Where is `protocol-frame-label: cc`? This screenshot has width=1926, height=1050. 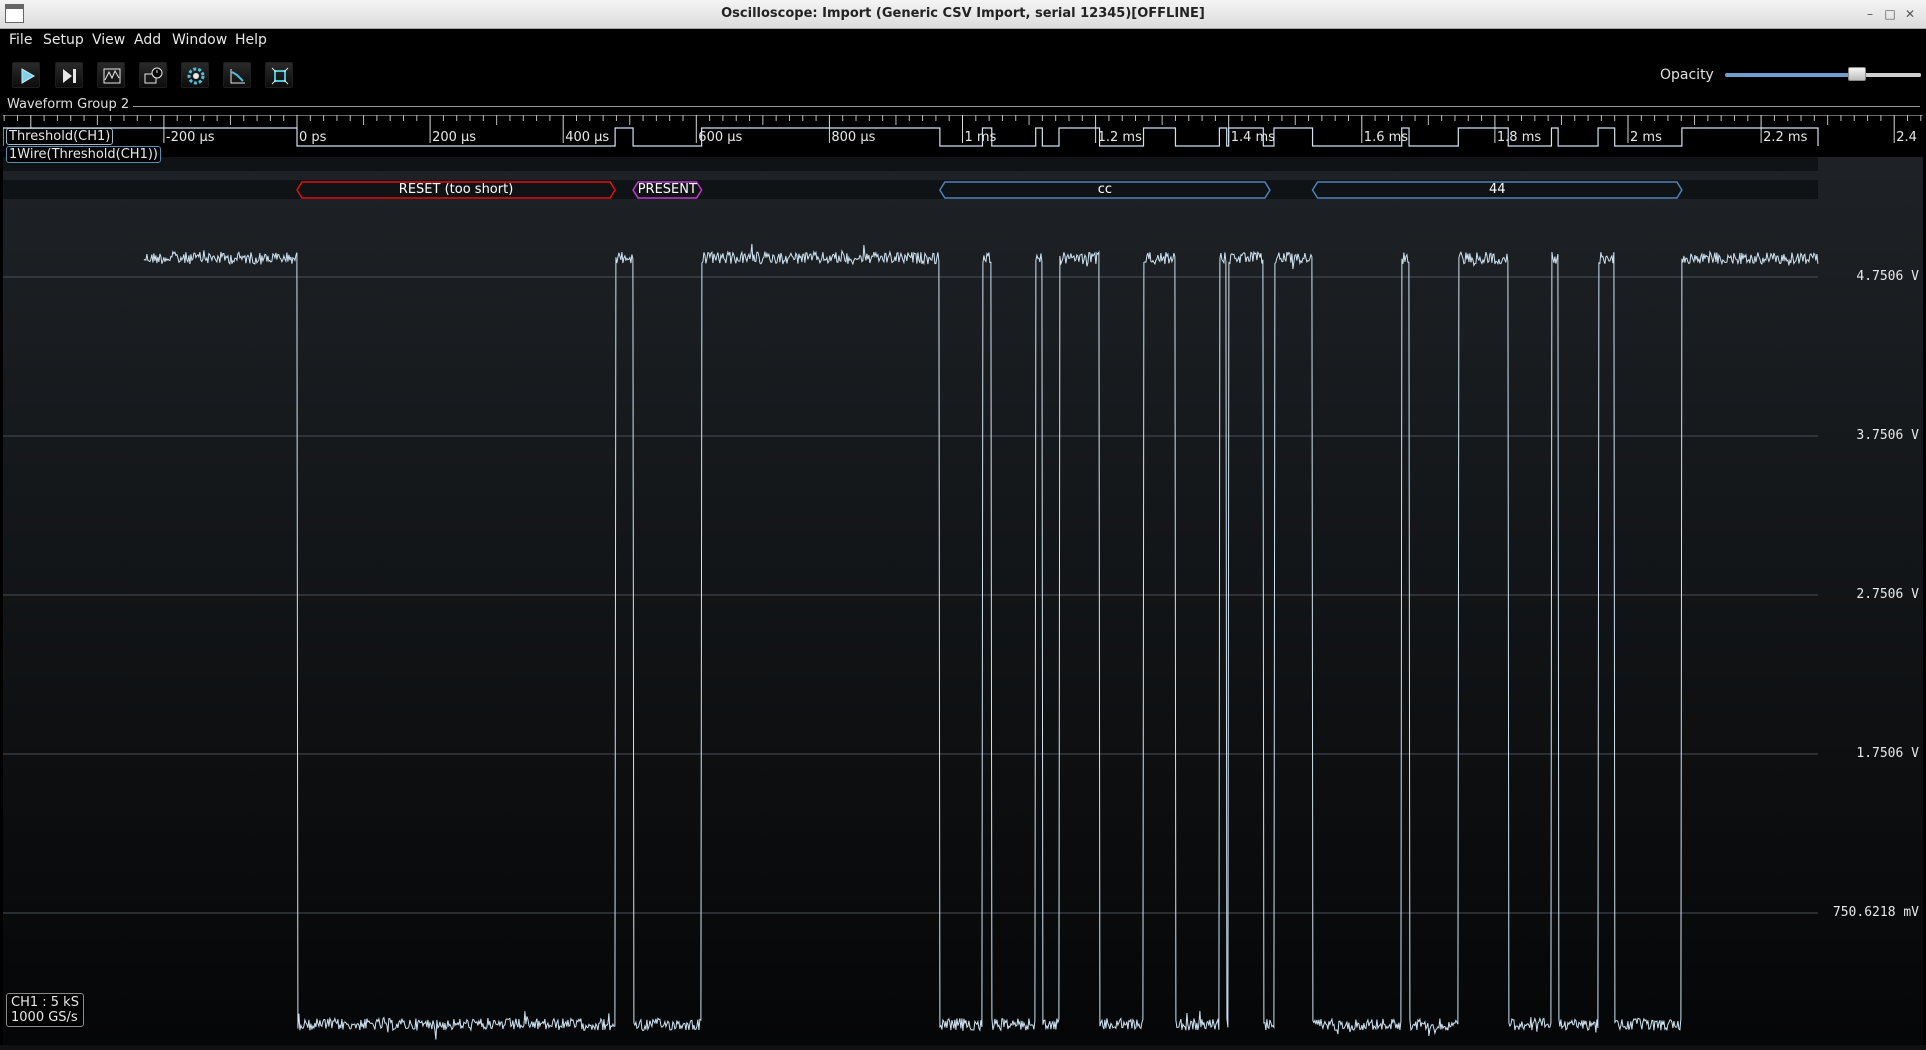 protocol-frame-label: cc is located at coordinates (1105, 189).